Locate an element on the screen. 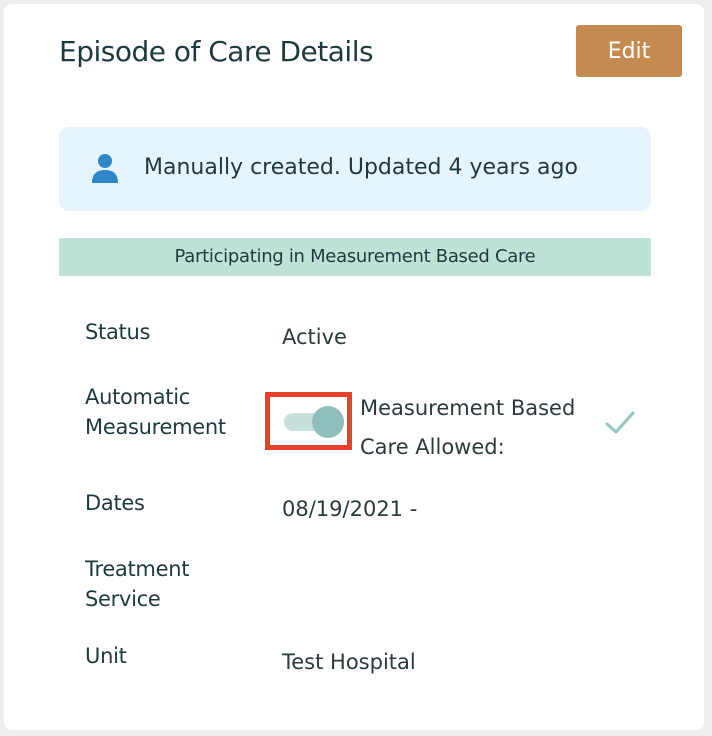  toggle-knob is located at coordinates (328, 422).